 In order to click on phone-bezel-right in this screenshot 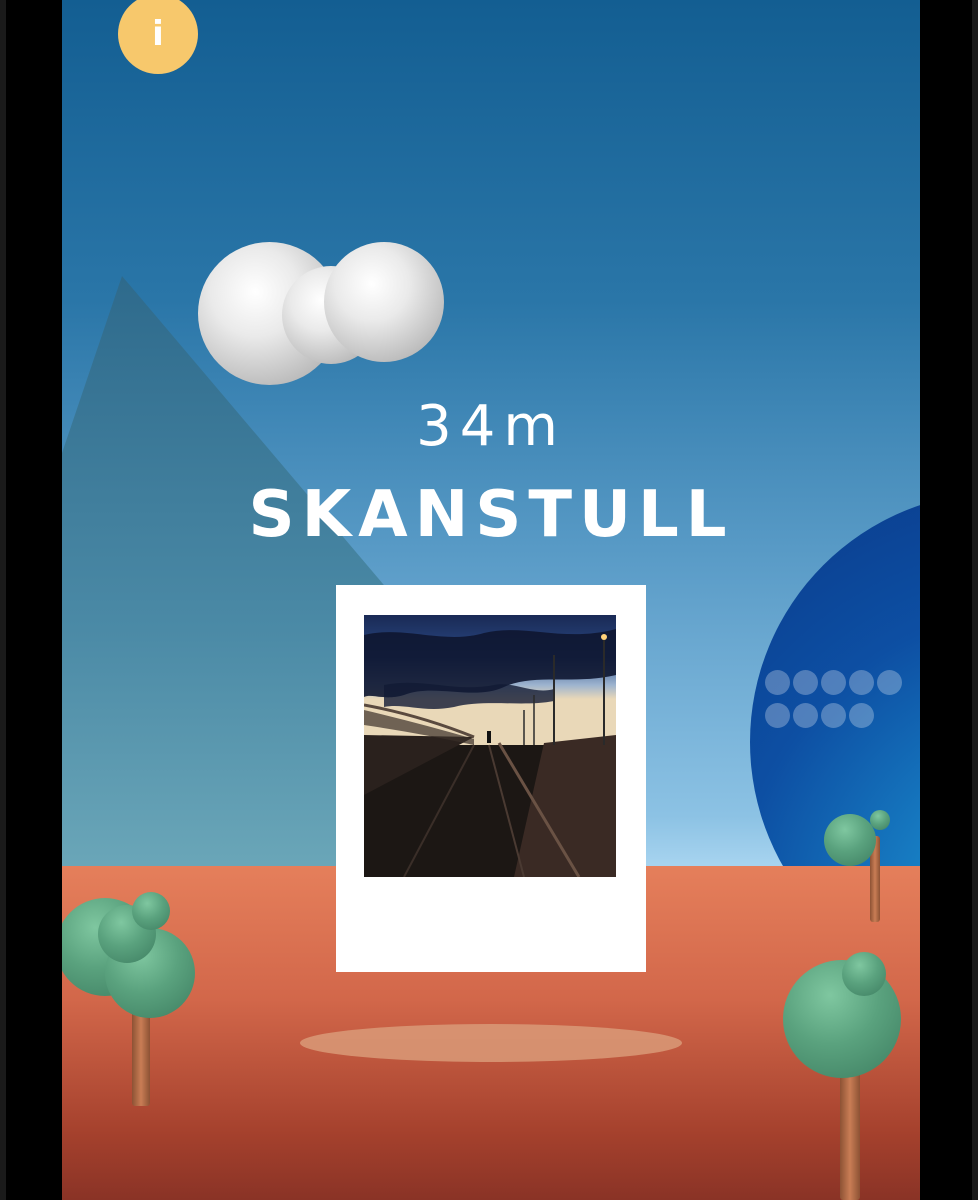, I will do `click(975, 600)`.